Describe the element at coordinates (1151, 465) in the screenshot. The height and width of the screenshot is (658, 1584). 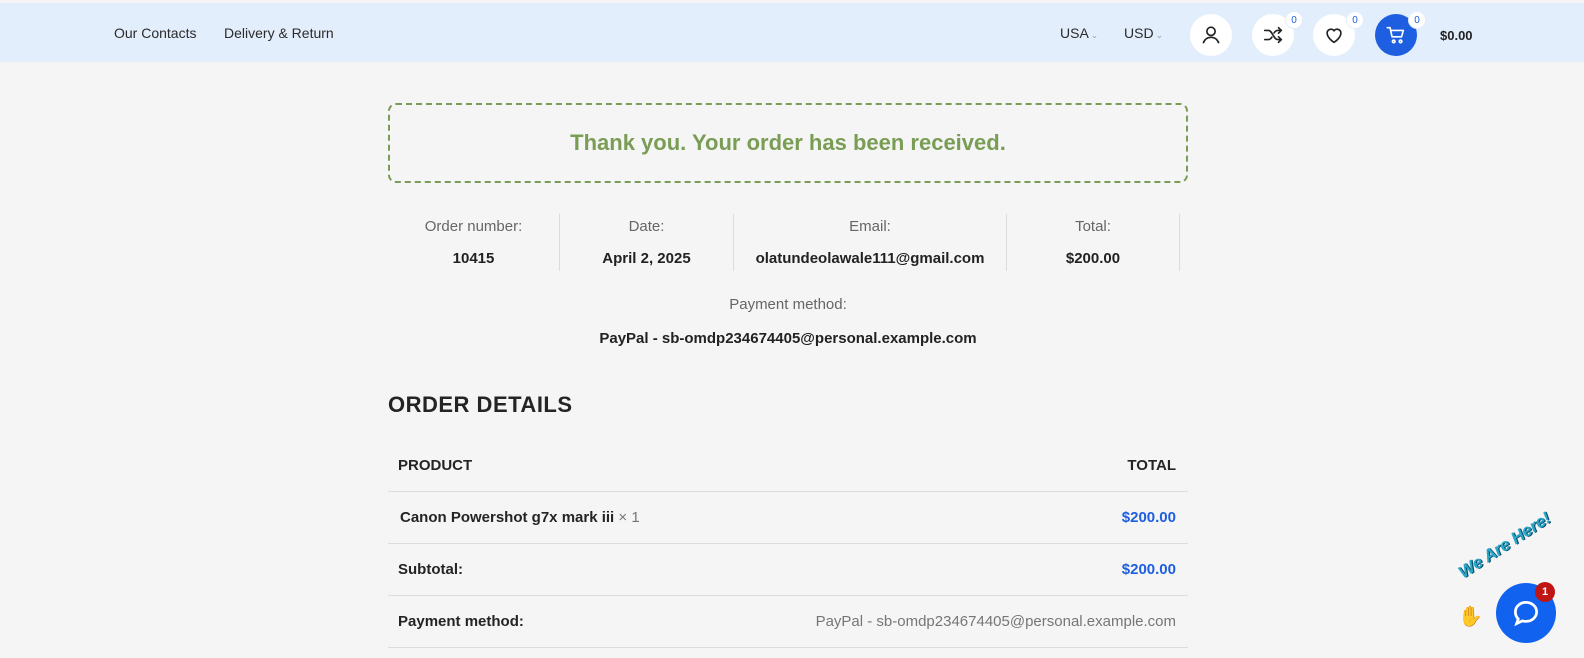
I see `total-column-header: TOTAL` at that location.